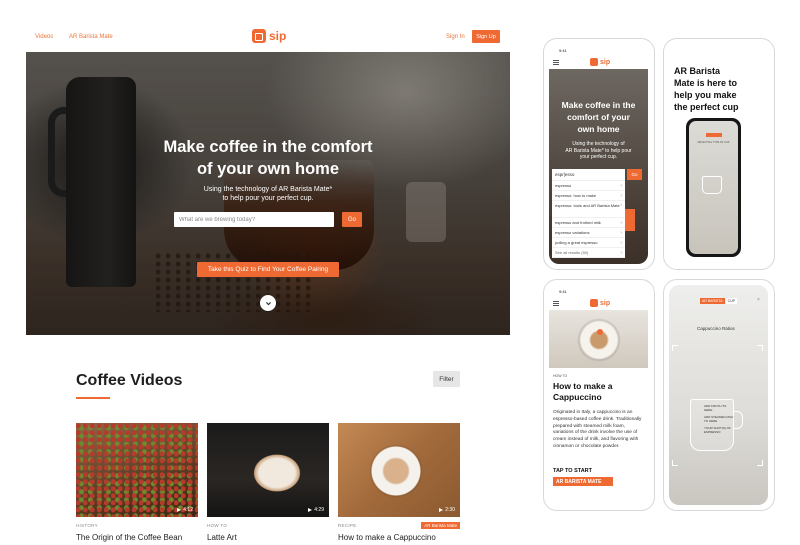 Image resolution: width=800 pixels, height=545 pixels. What do you see at coordinates (399, 470) in the screenshot?
I see `video-thumbnail: 2:30` at bounding box center [399, 470].